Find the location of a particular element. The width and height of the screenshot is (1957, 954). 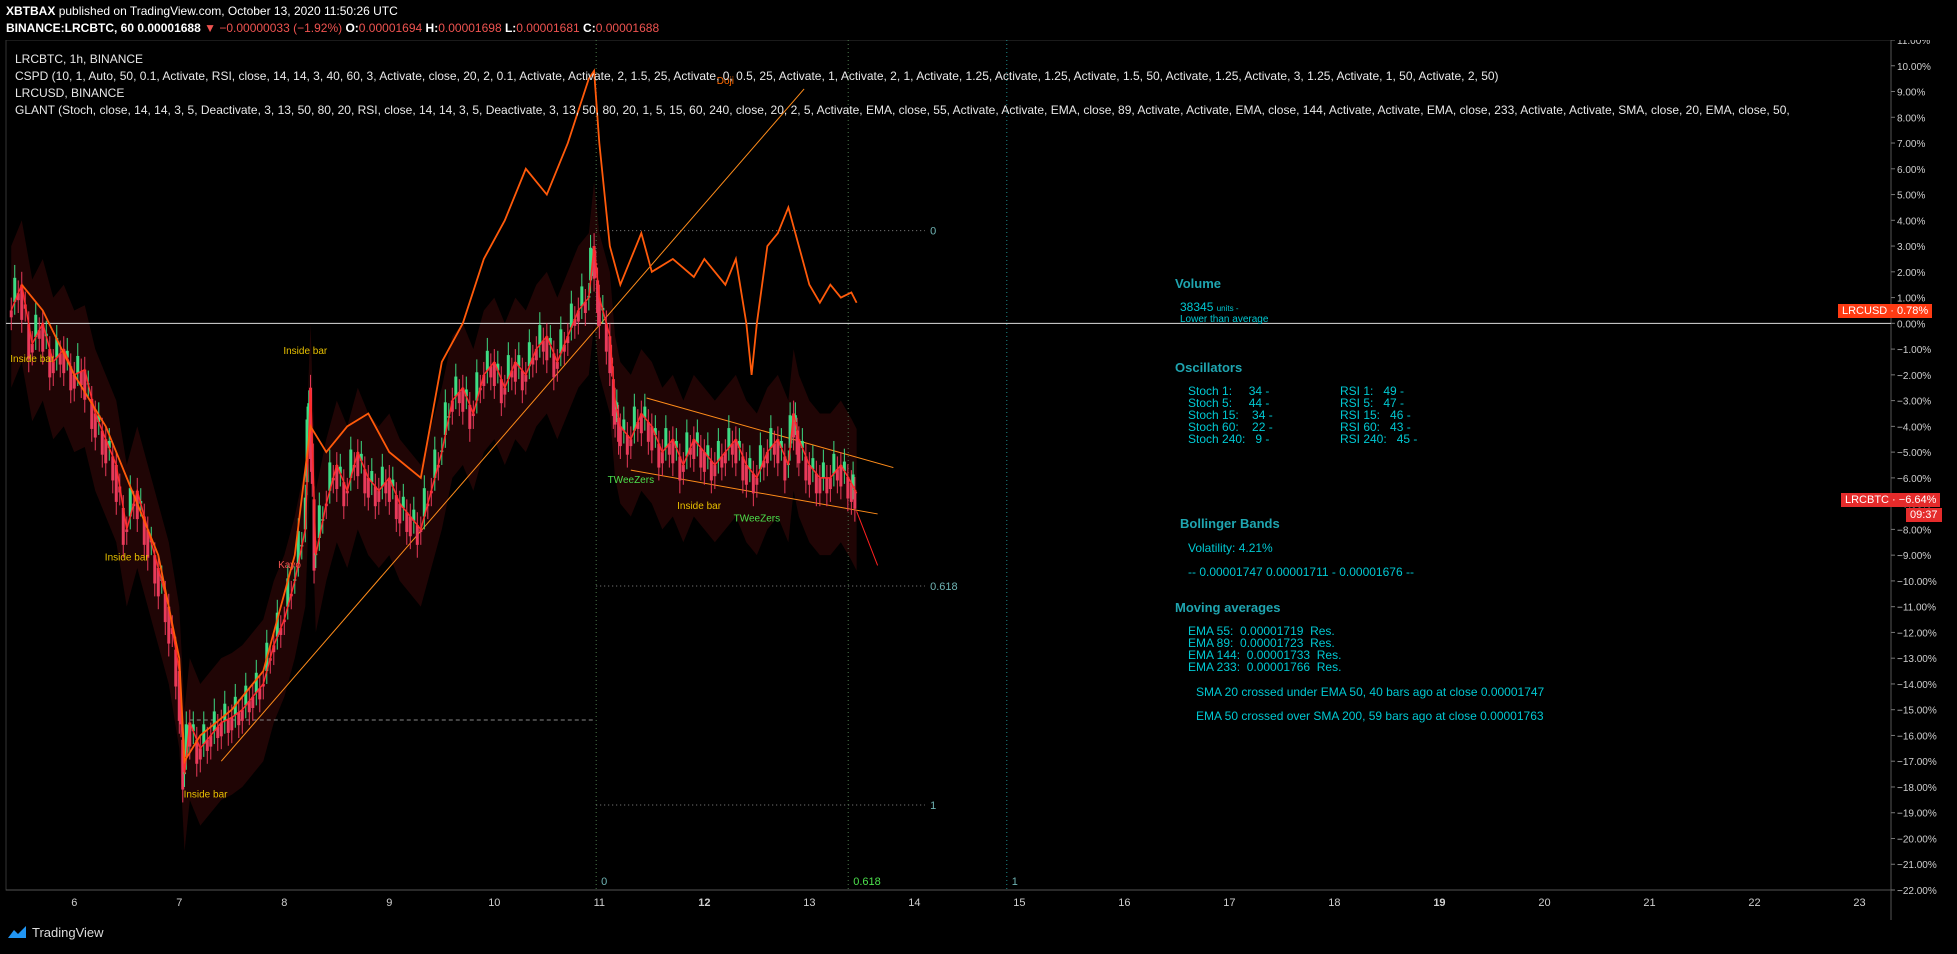

pattern-label: Kayo is located at coordinates (289, 565).